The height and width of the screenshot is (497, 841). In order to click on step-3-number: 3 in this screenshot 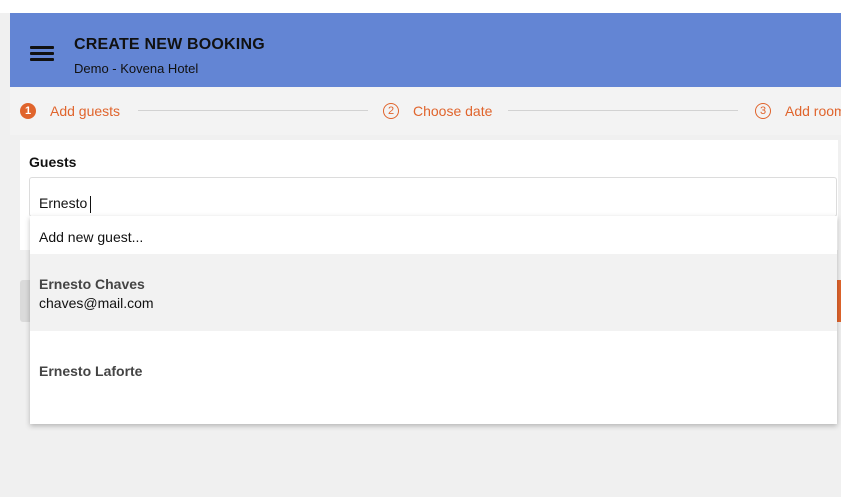, I will do `click(763, 111)`.